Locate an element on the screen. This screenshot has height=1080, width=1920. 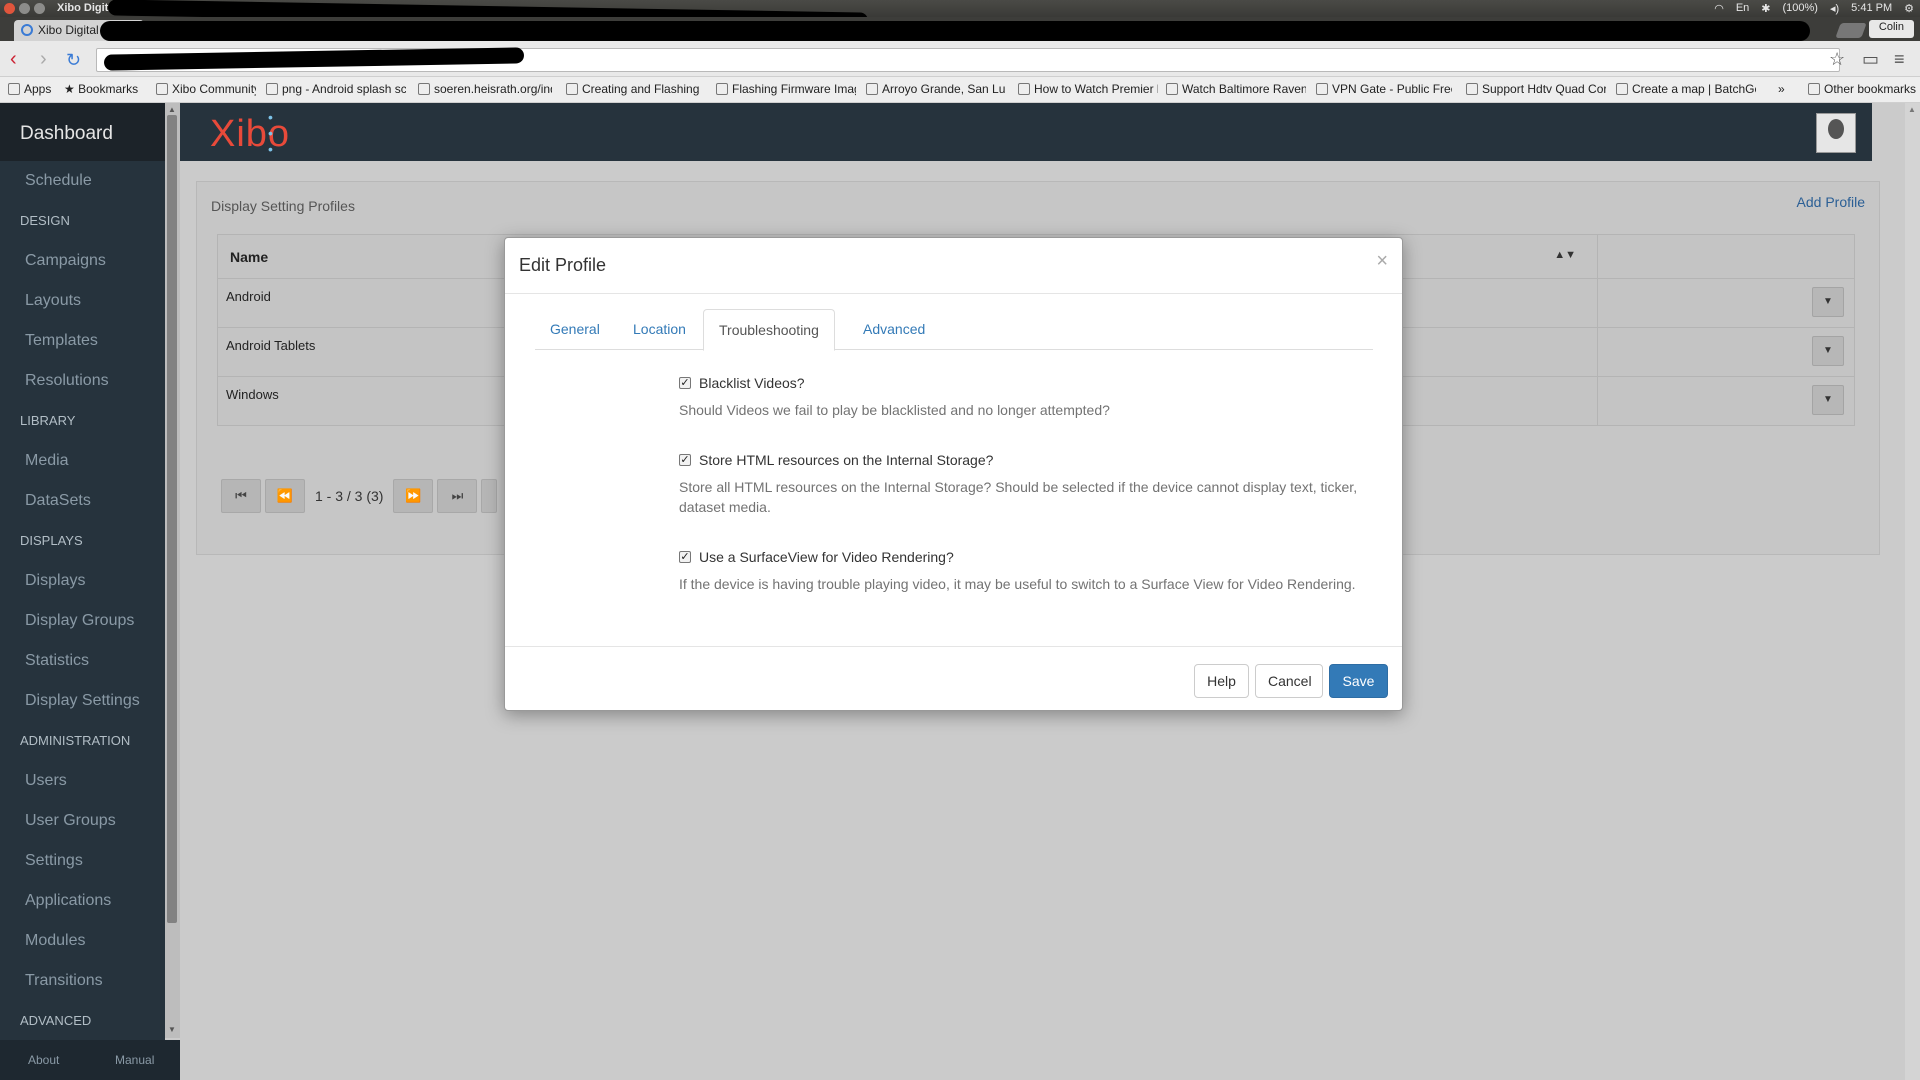
sidebar-item-modules: Modules is located at coordinates (82, 941).